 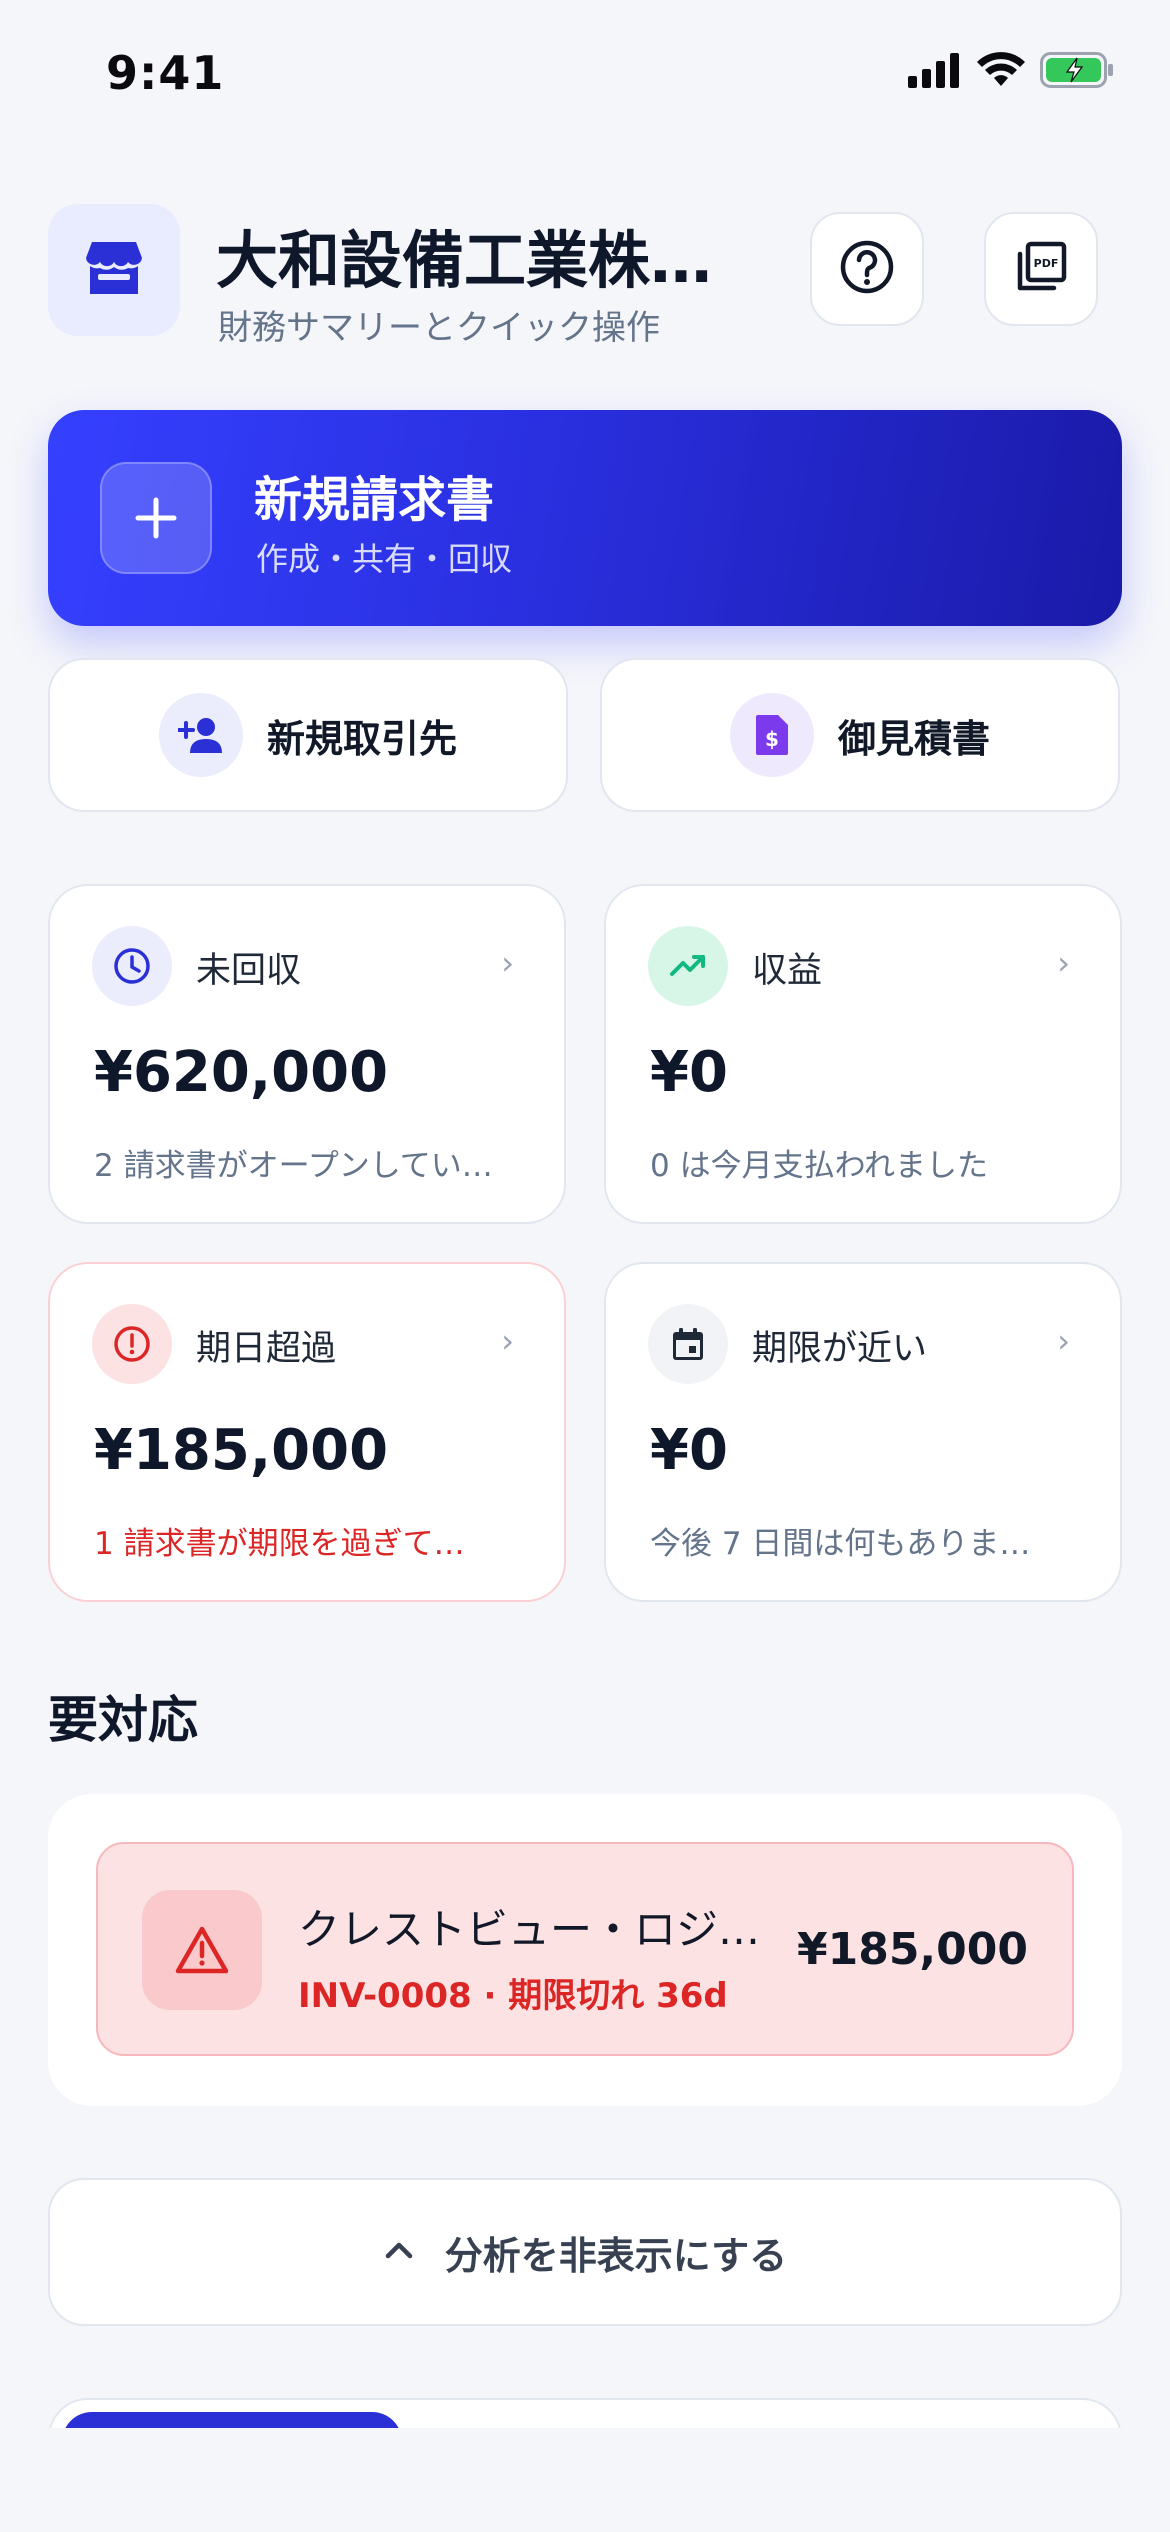 What do you see at coordinates (912, 1949) in the screenshot?
I see `action-amount: ¥185,000` at bounding box center [912, 1949].